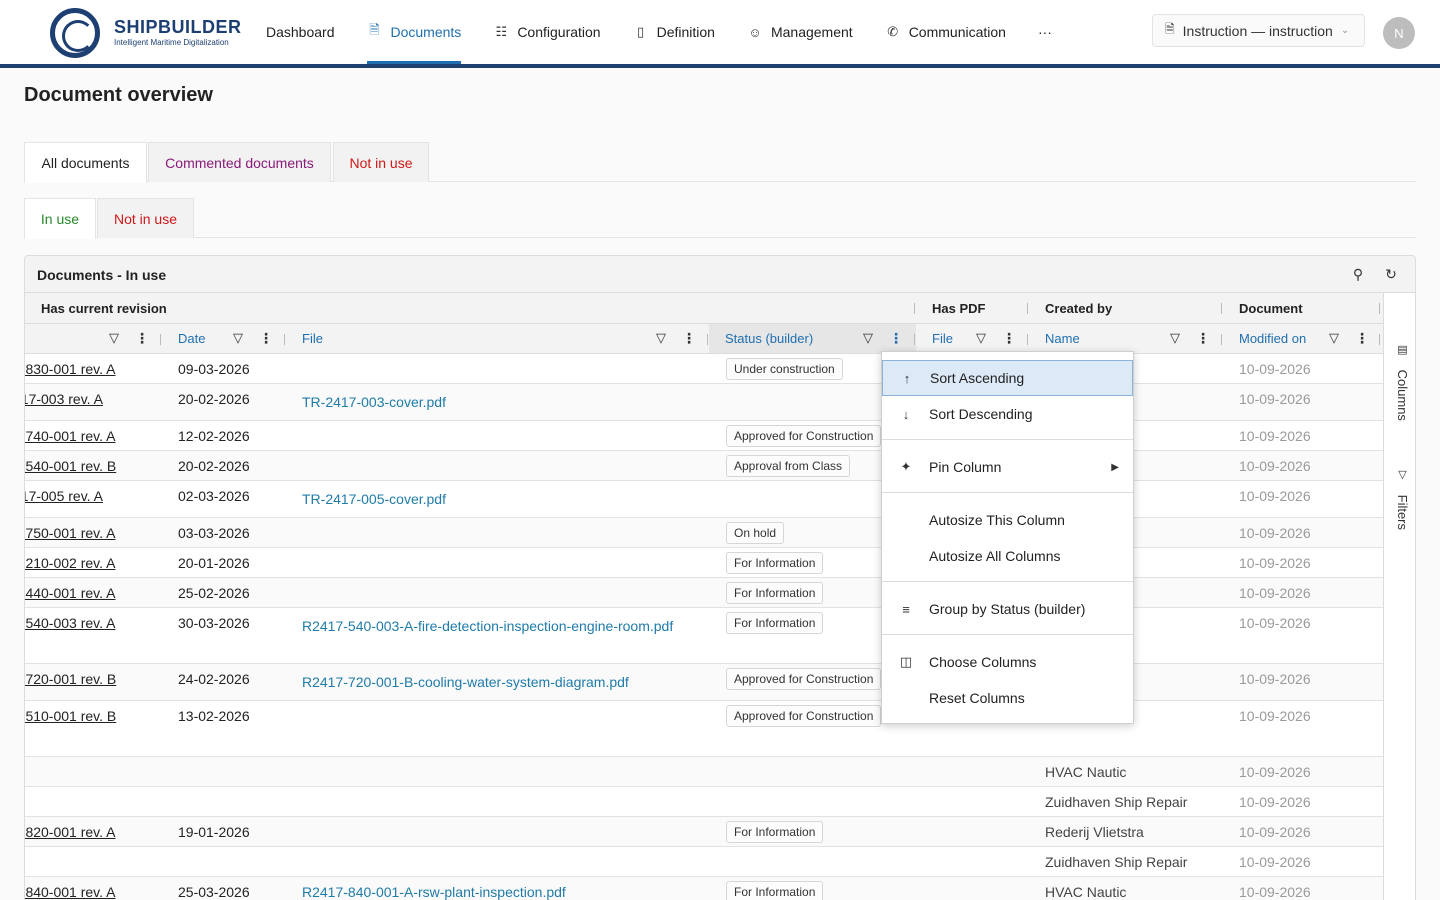 The height and width of the screenshot is (900, 1440). Describe the element at coordinates (769, 338) in the screenshot. I see `column-status-builder: Status (builder)` at that location.